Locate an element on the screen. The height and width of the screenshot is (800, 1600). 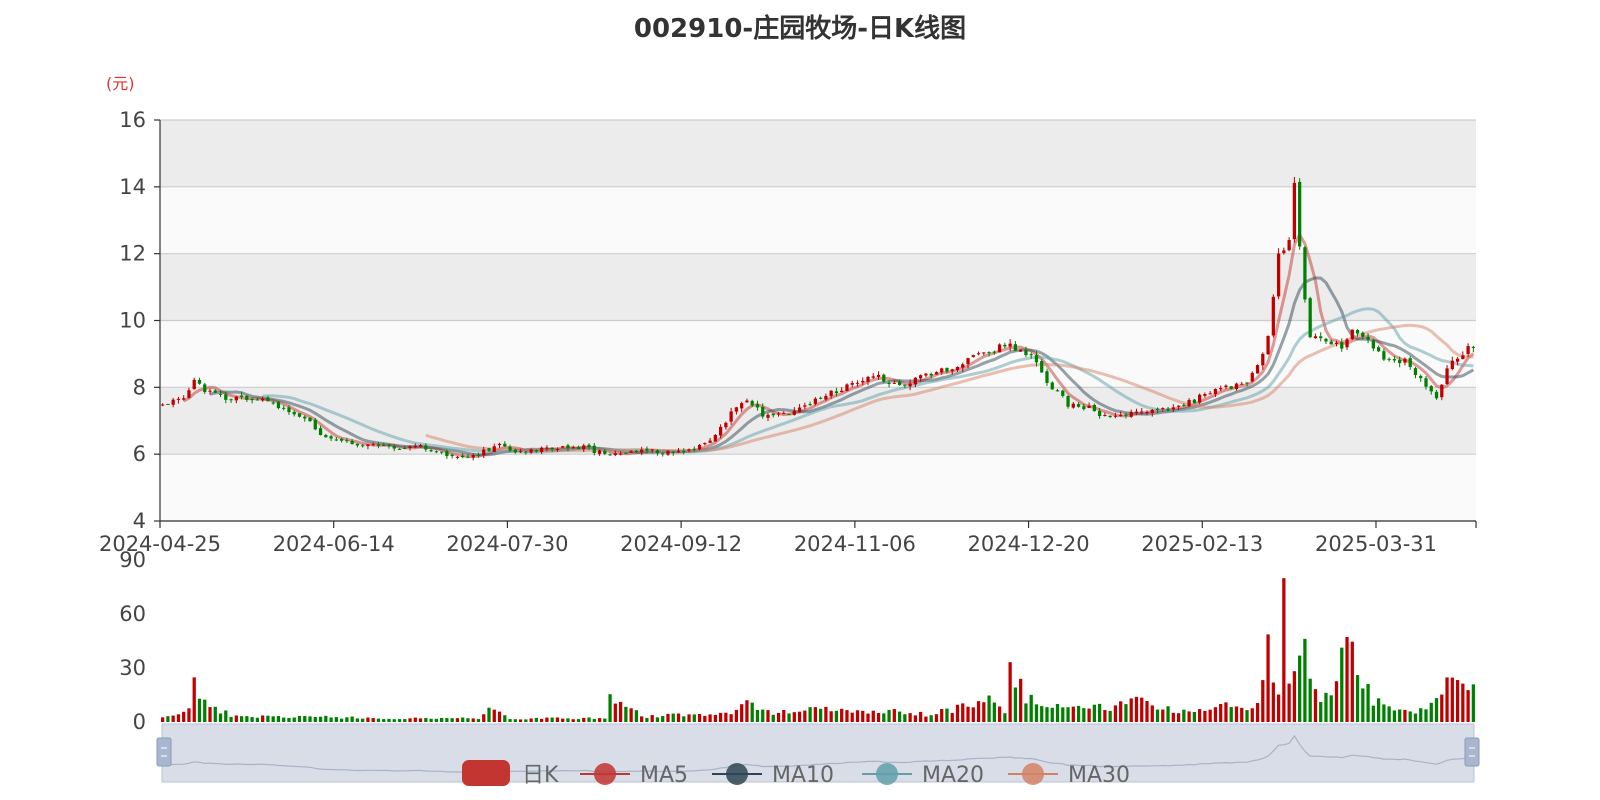
price-y-tick-label: 14 is located at coordinates (132, 187).